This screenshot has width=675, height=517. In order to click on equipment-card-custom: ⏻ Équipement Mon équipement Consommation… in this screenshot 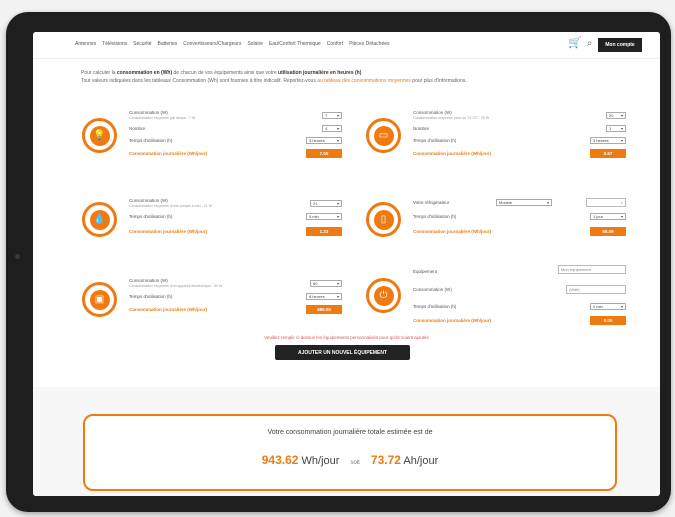, I will do `click(497, 296)`.